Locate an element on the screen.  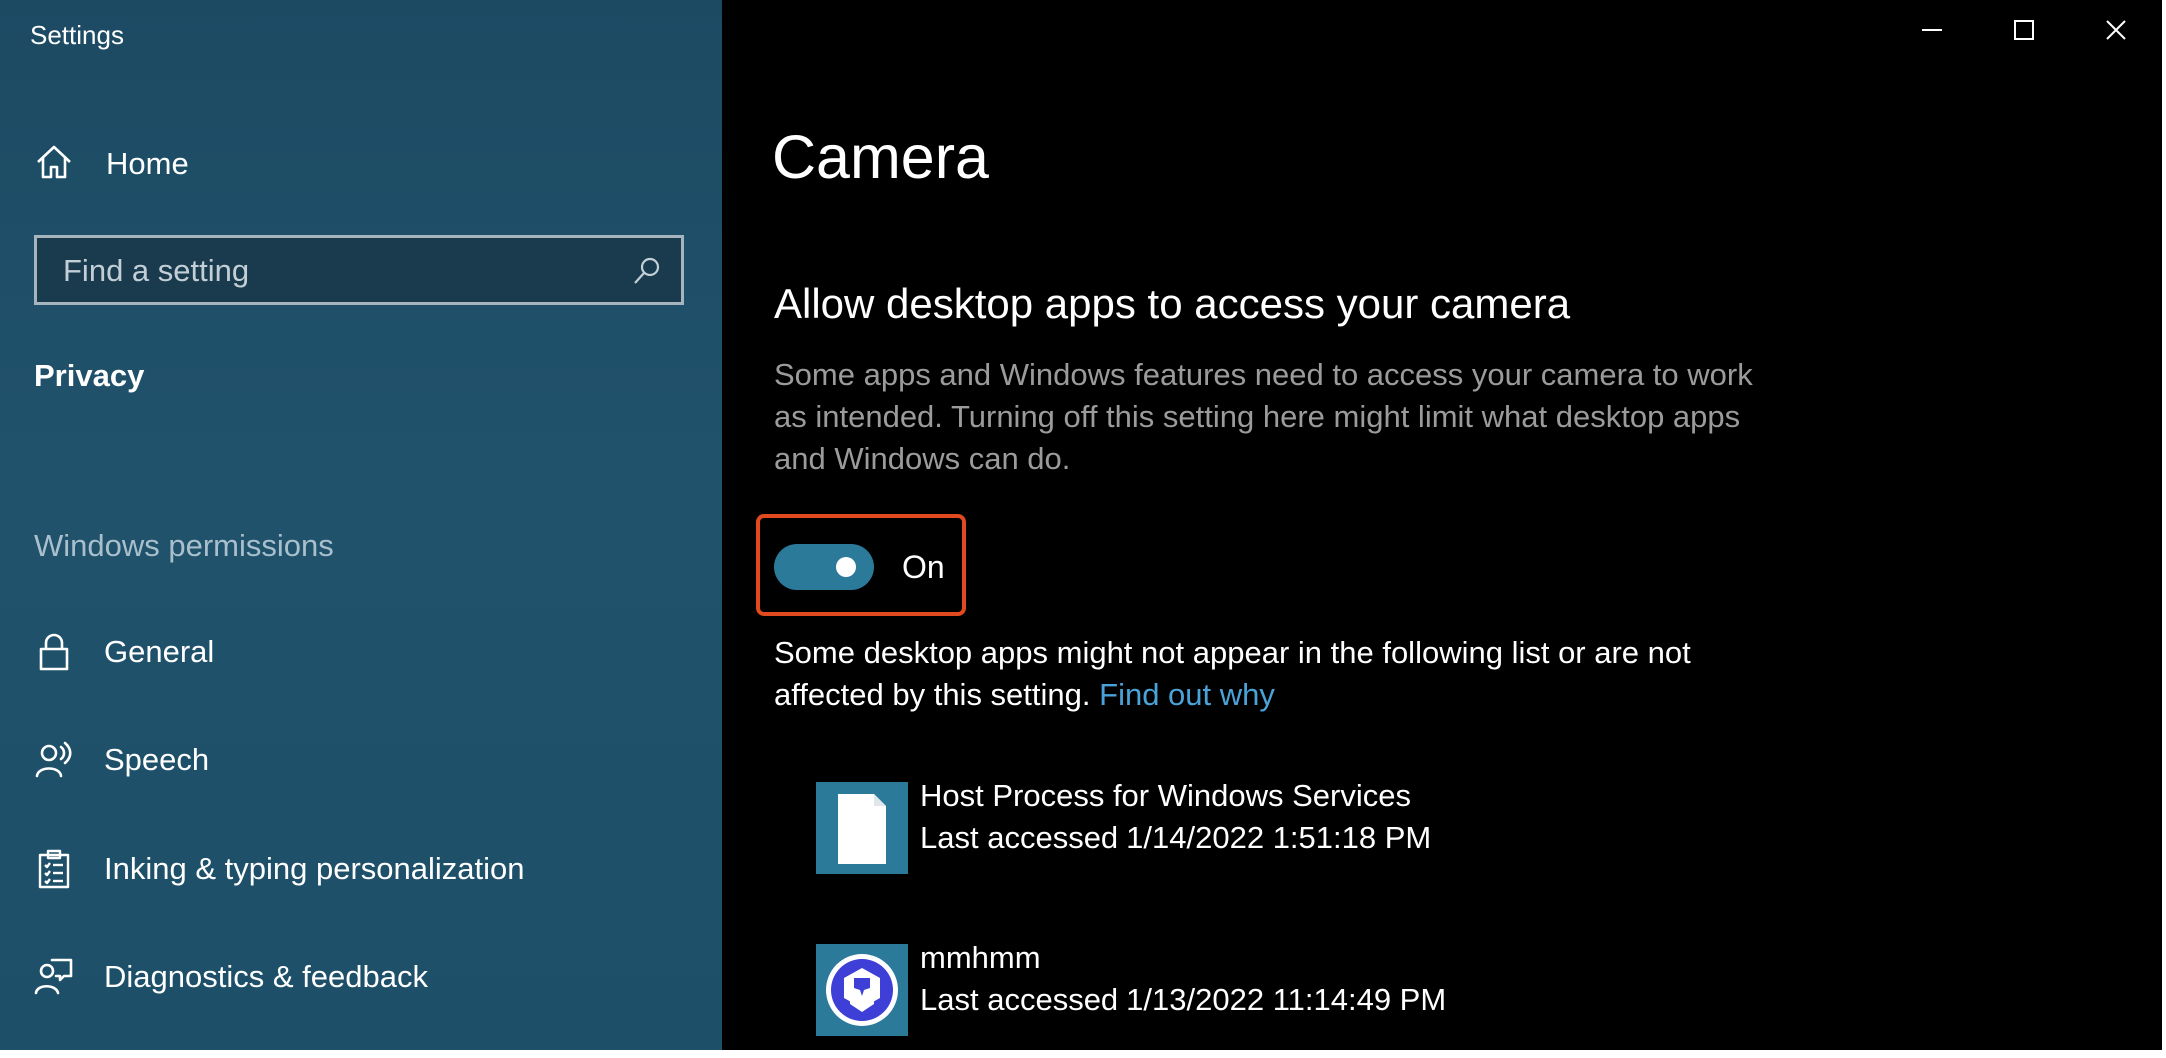
maximize-button is located at coordinates (2024, 31).